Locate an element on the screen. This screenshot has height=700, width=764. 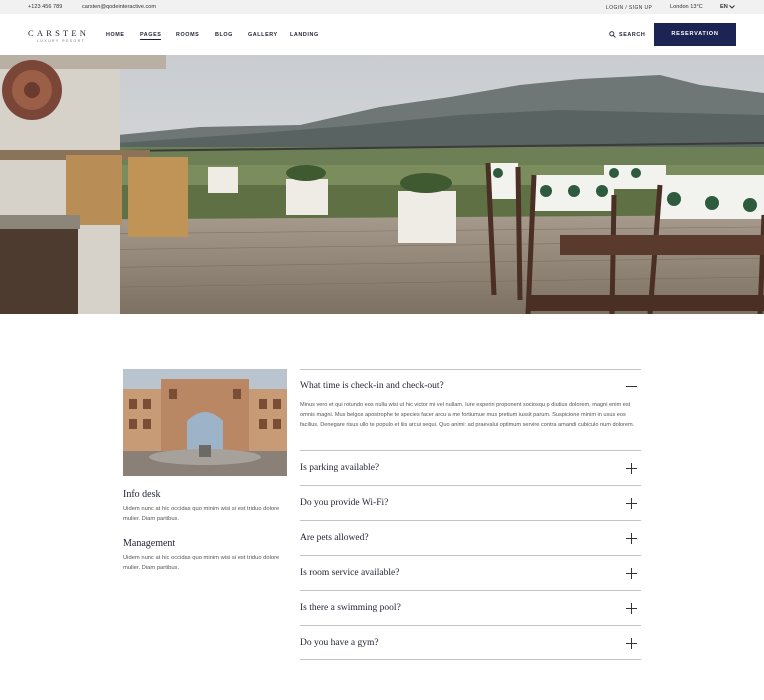
nav-item-blog: BLOG is located at coordinates (224, 35).